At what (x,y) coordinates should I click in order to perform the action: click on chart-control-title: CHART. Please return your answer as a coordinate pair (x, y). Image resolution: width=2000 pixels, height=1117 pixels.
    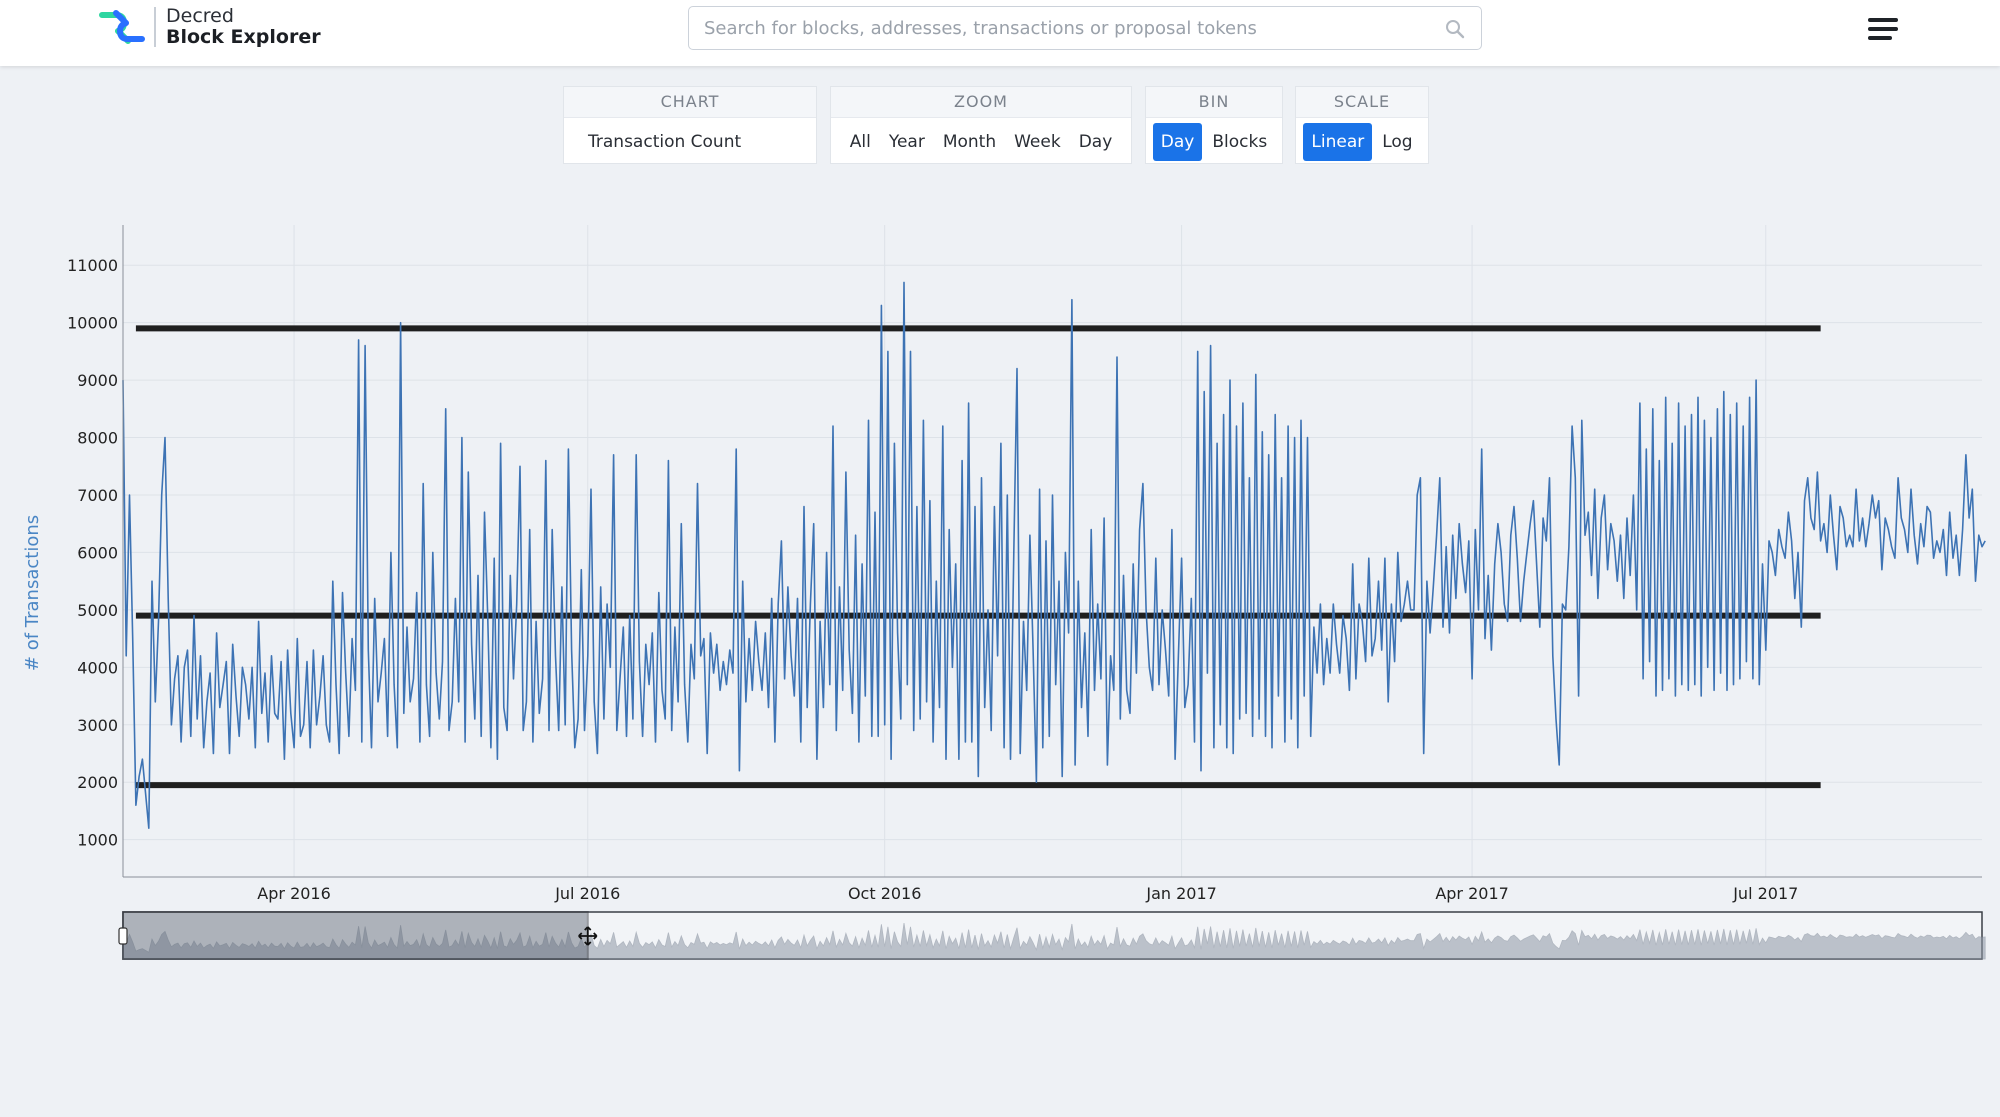
    Looking at the image, I should click on (690, 102).